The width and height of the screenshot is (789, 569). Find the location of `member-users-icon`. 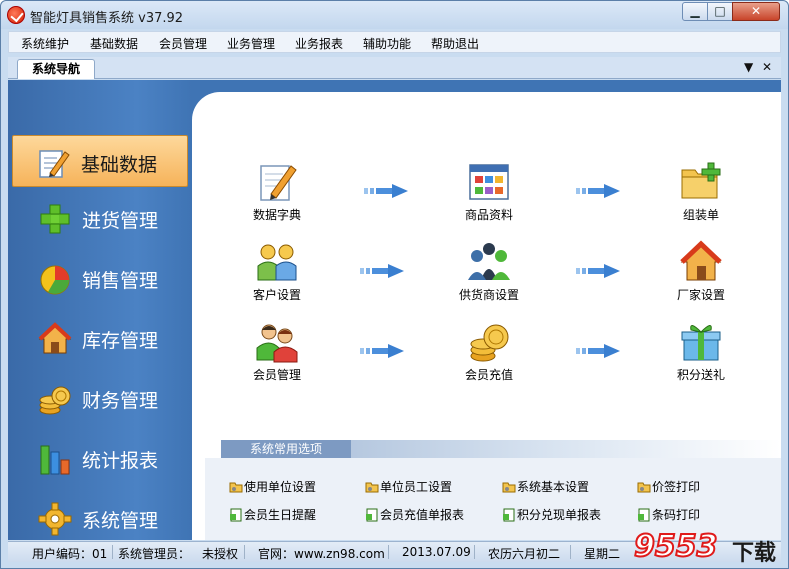

member-users-icon is located at coordinates (277, 343).